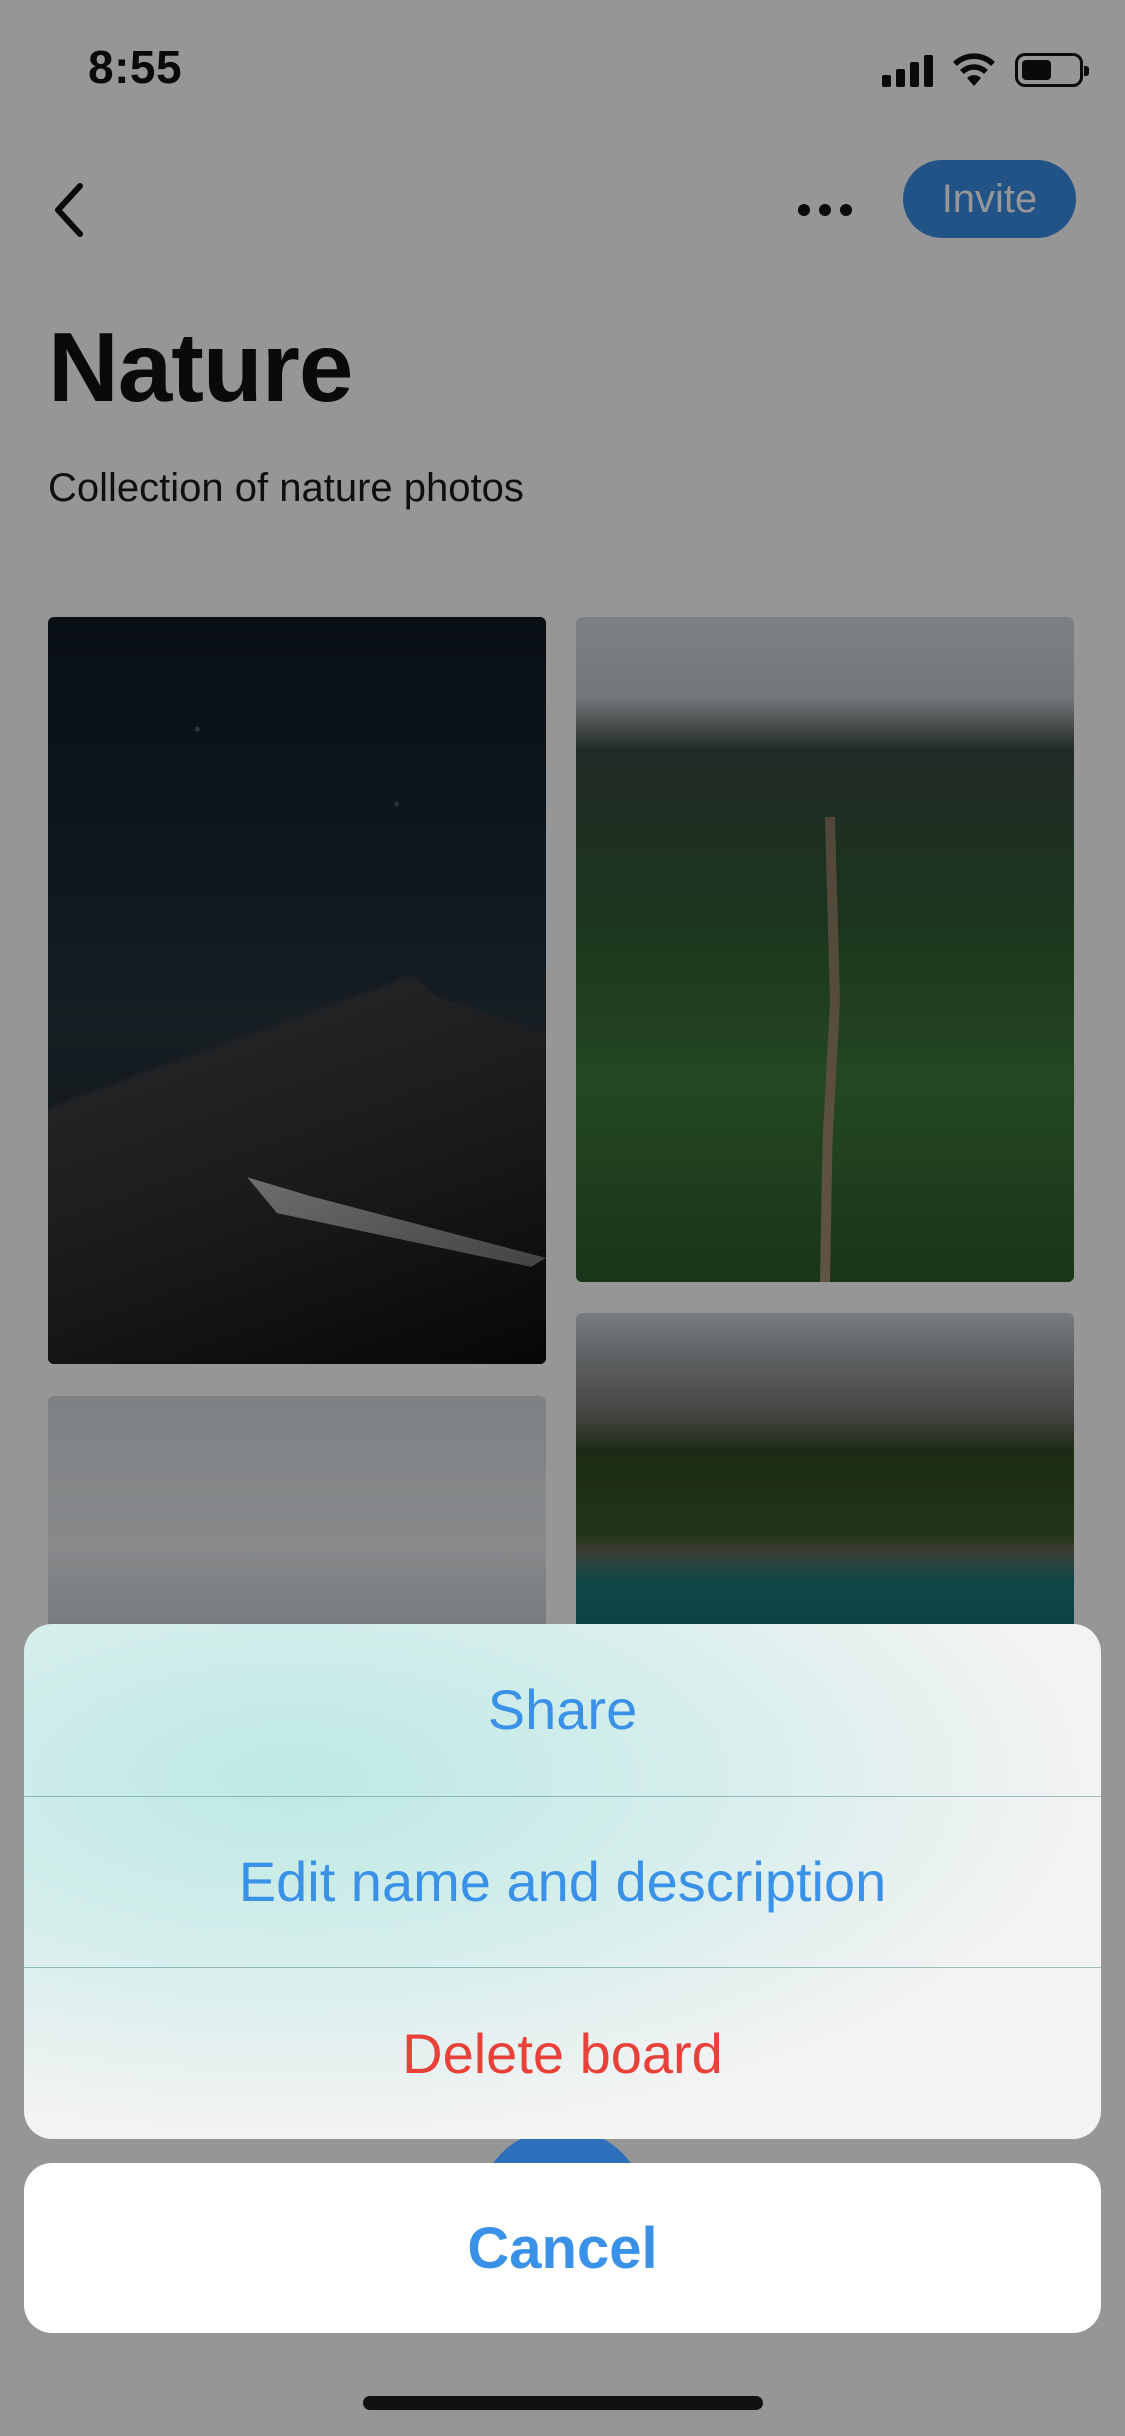  What do you see at coordinates (562, 2053) in the screenshot?
I see `delete-board-button: Delete board` at bounding box center [562, 2053].